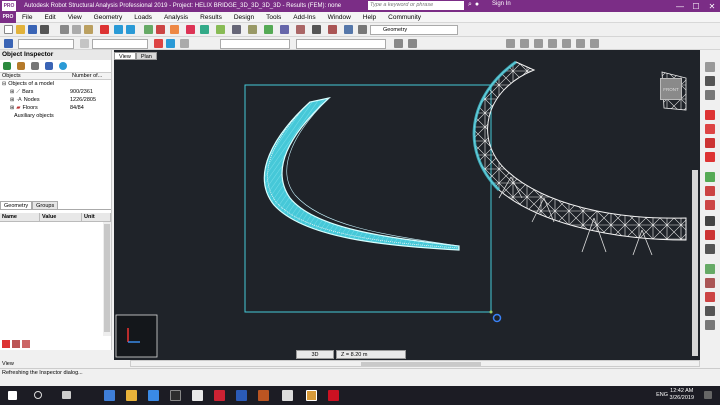 The height and width of the screenshot is (405, 720). Describe the element at coordinates (710, 67) in the screenshot. I see `node-tool-icon` at that location.